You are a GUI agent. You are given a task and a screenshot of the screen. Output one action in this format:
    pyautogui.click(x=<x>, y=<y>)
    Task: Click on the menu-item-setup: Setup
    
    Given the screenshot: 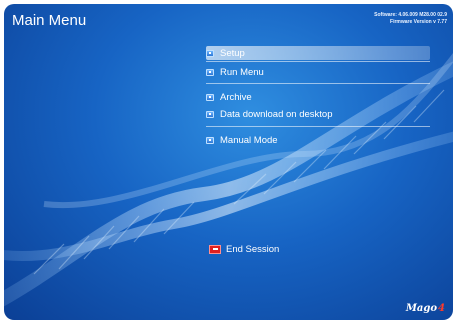 What is the action you would take?
    pyautogui.click(x=318, y=53)
    